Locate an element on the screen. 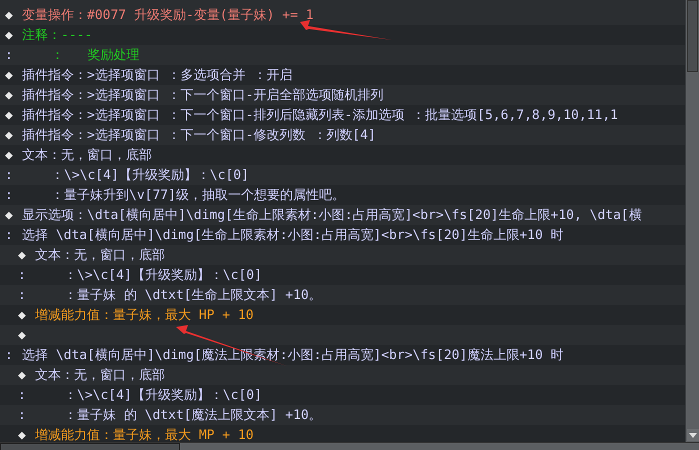  command-text: 插件指令：>选择项窗口 ：下一个窗口-排列后隐藏列表-添加选项 ：批量选项[5,6,7,8,9,10,11,1 is located at coordinates (320, 115).